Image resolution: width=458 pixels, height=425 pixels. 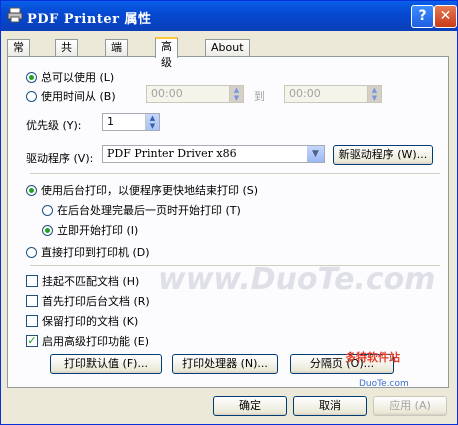 What do you see at coordinates (31, 77) in the screenshot?
I see `always-available-radio` at bounding box center [31, 77].